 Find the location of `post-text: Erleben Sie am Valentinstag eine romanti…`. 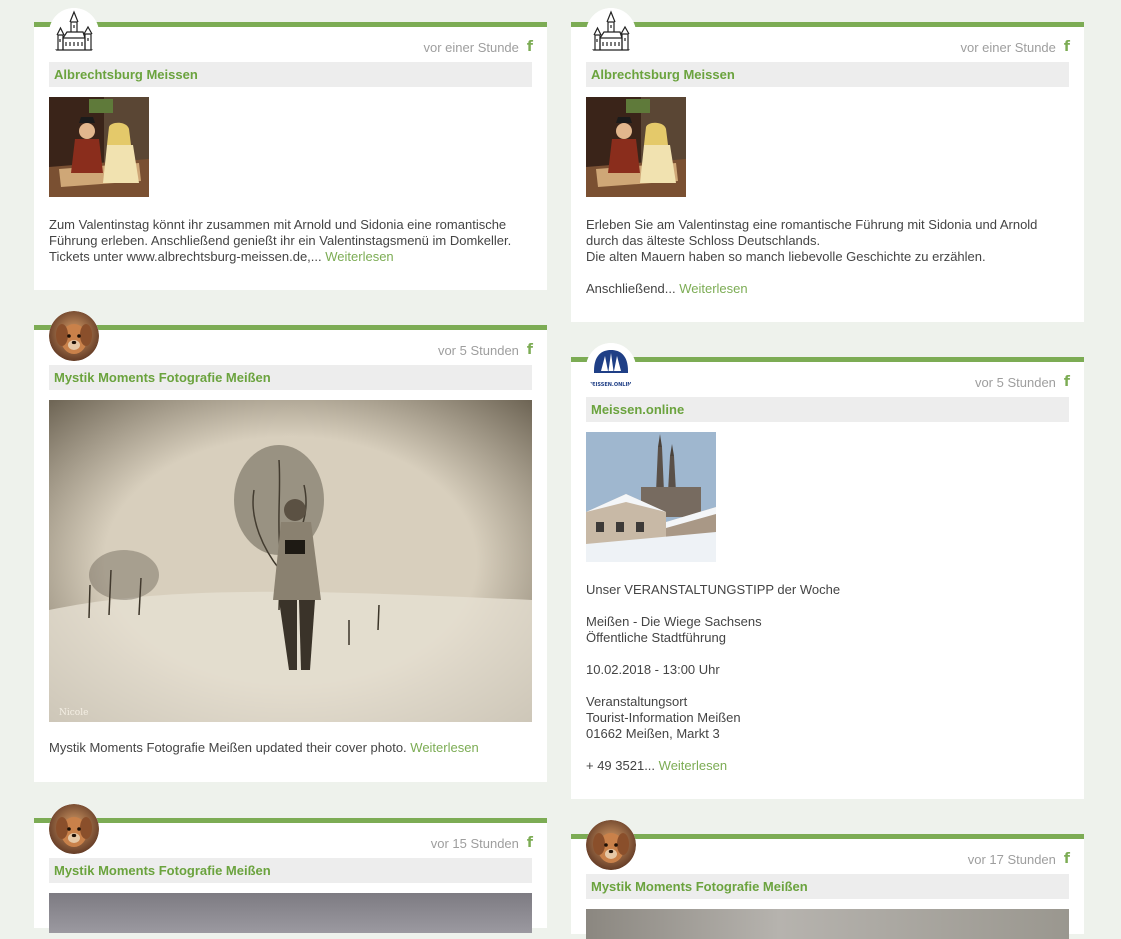

post-text: Erleben Sie am Valentinstag eine romanti… is located at coordinates (828, 257).